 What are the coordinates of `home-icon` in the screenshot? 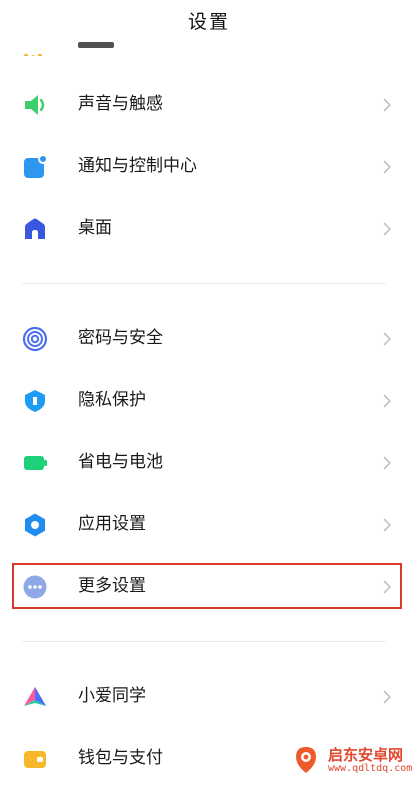 It's located at (35, 229).